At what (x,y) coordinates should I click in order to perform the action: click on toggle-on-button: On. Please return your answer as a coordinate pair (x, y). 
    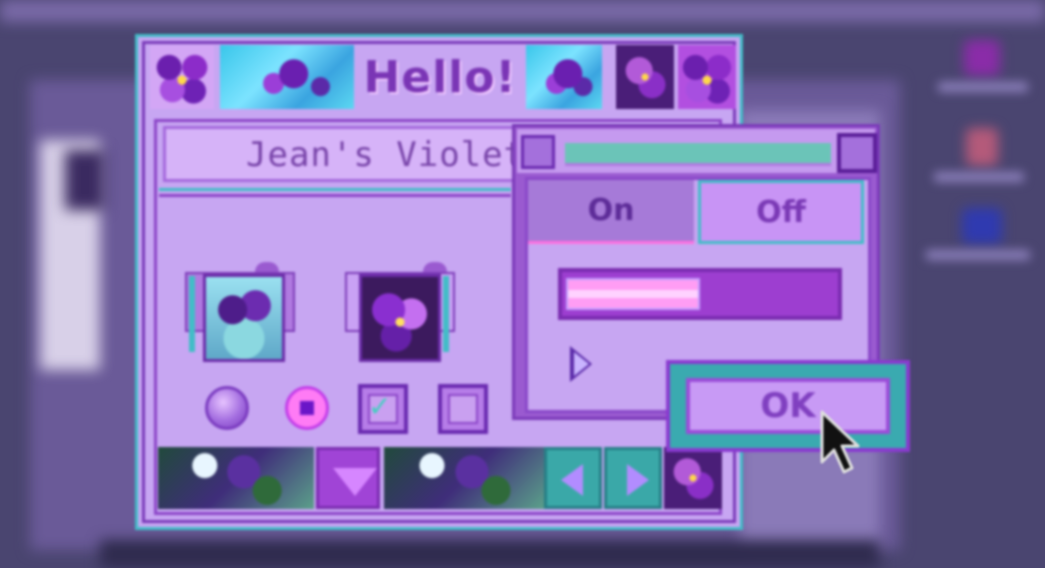
    Looking at the image, I should click on (611, 212).